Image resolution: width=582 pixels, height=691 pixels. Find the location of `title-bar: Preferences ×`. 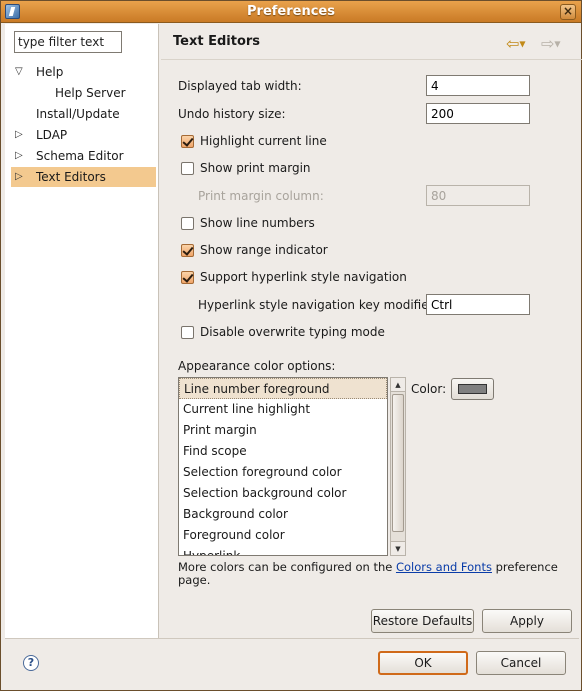

title-bar: Preferences × is located at coordinates (291, 12).